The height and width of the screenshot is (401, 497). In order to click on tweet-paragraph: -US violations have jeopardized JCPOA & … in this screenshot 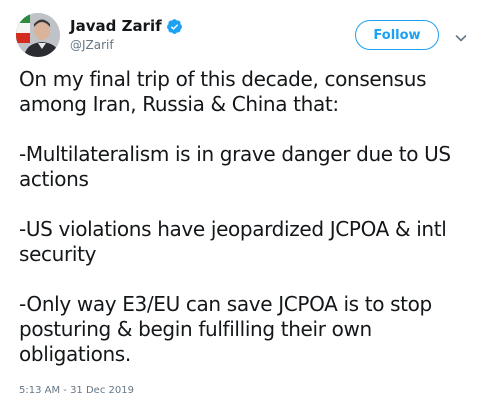, I will do `click(233, 241)`.